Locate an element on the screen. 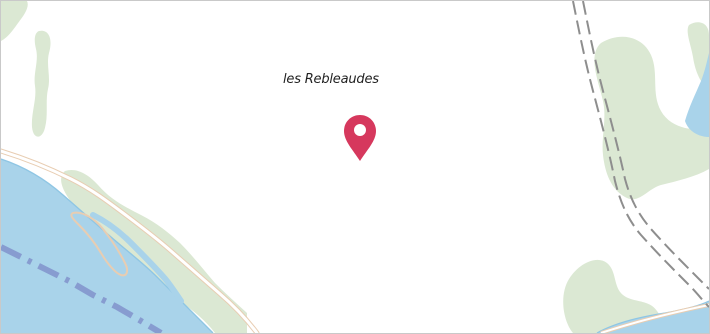 The image size is (710, 334). map-pin-hole is located at coordinates (360, 130).